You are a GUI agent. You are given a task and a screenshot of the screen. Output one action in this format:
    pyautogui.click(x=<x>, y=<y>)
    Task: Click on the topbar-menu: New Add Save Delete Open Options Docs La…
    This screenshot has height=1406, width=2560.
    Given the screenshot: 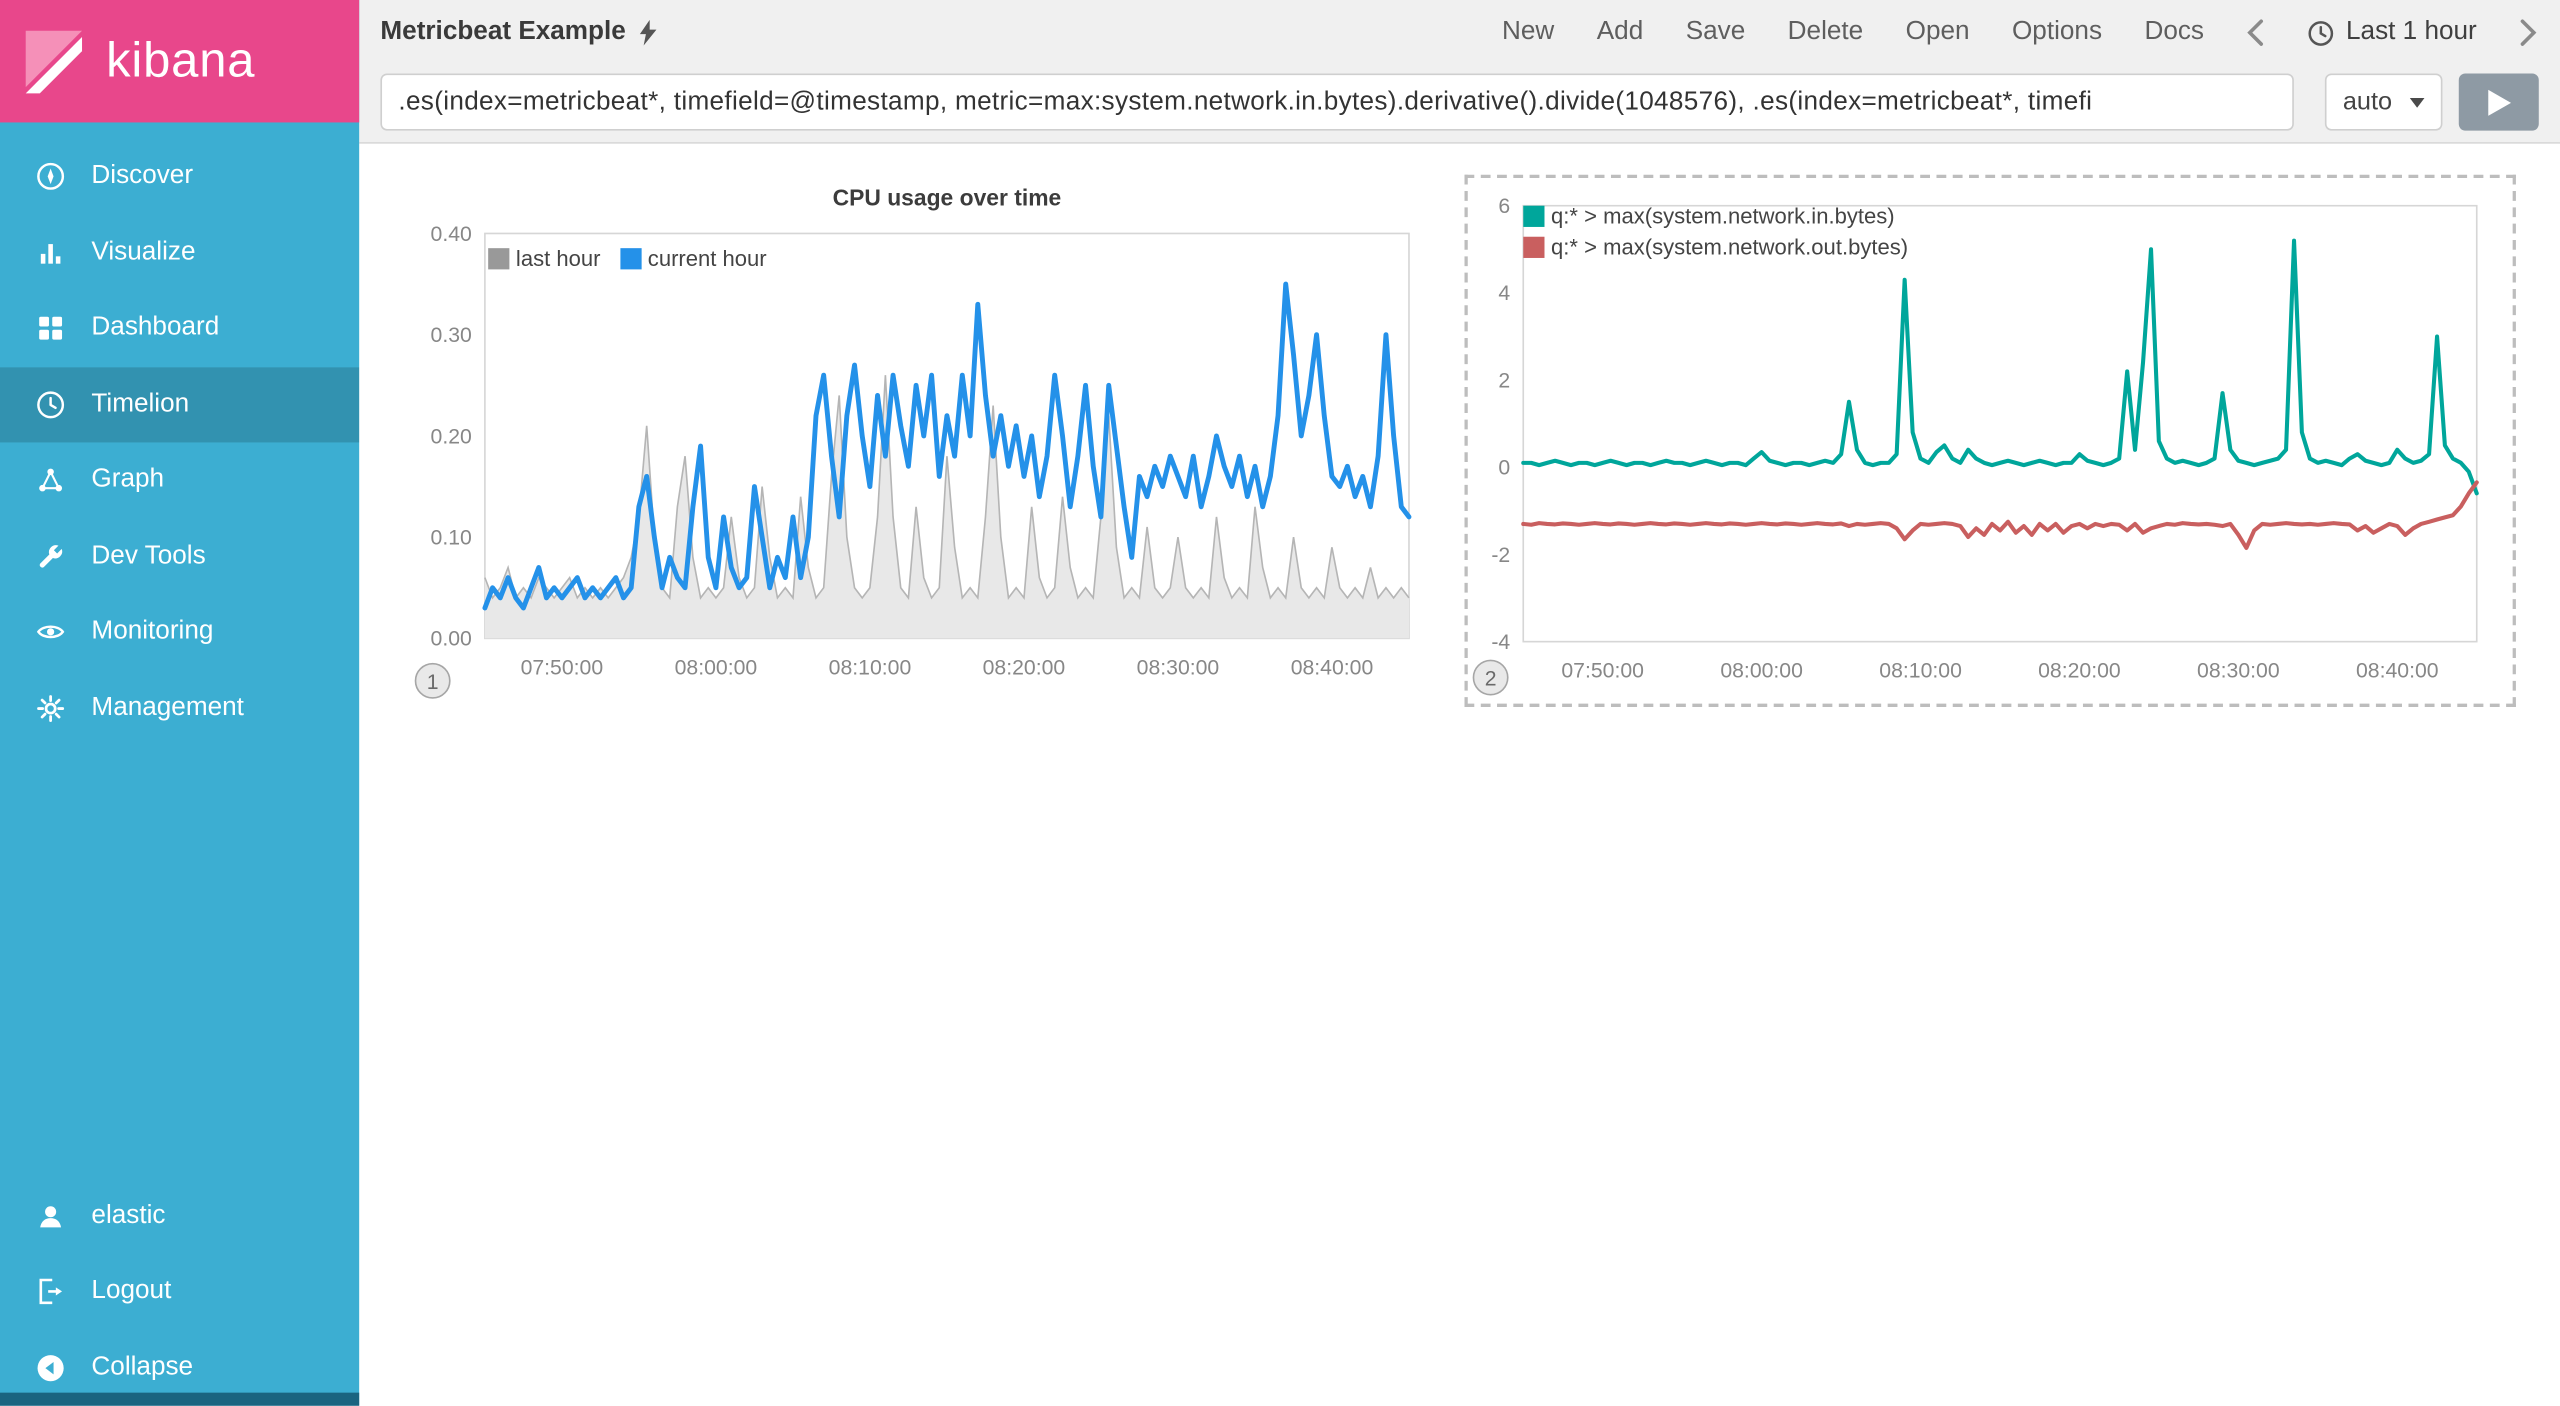 What is the action you would take?
    pyautogui.click(x=2019, y=32)
    